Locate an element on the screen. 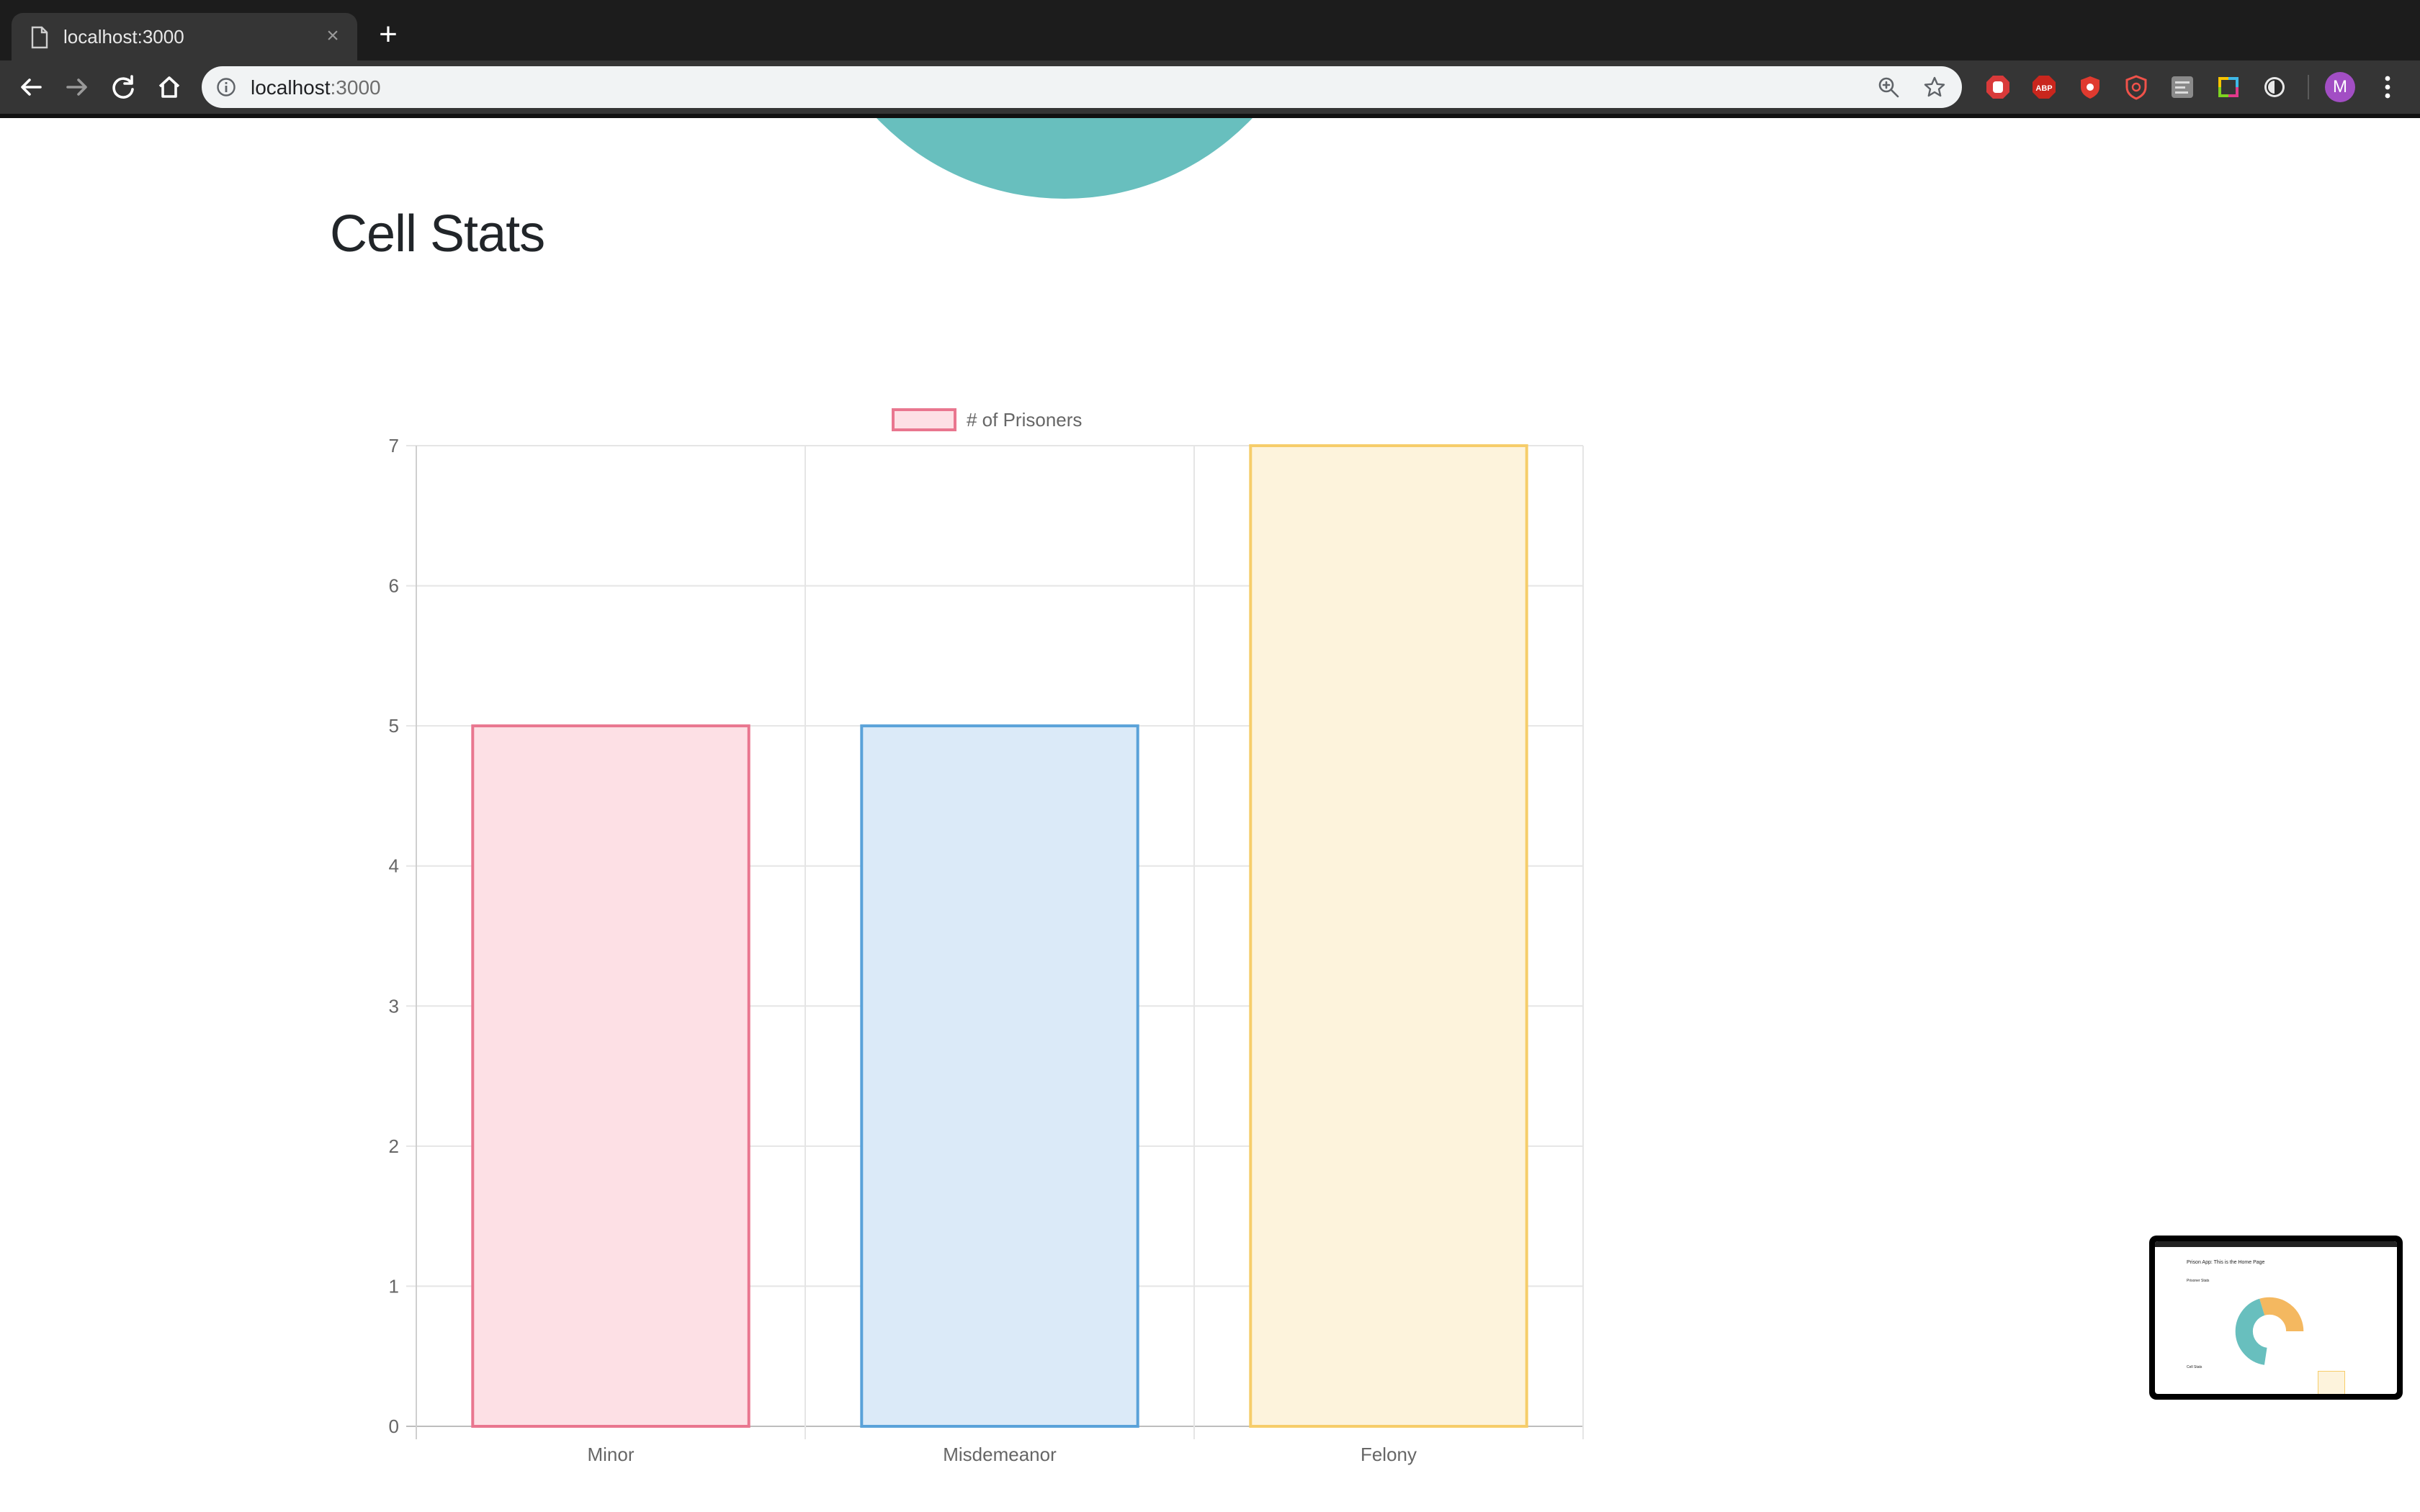 This screenshot has height=1512, width=2420. y-tick-label: 5 is located at coordinates (394, 726).